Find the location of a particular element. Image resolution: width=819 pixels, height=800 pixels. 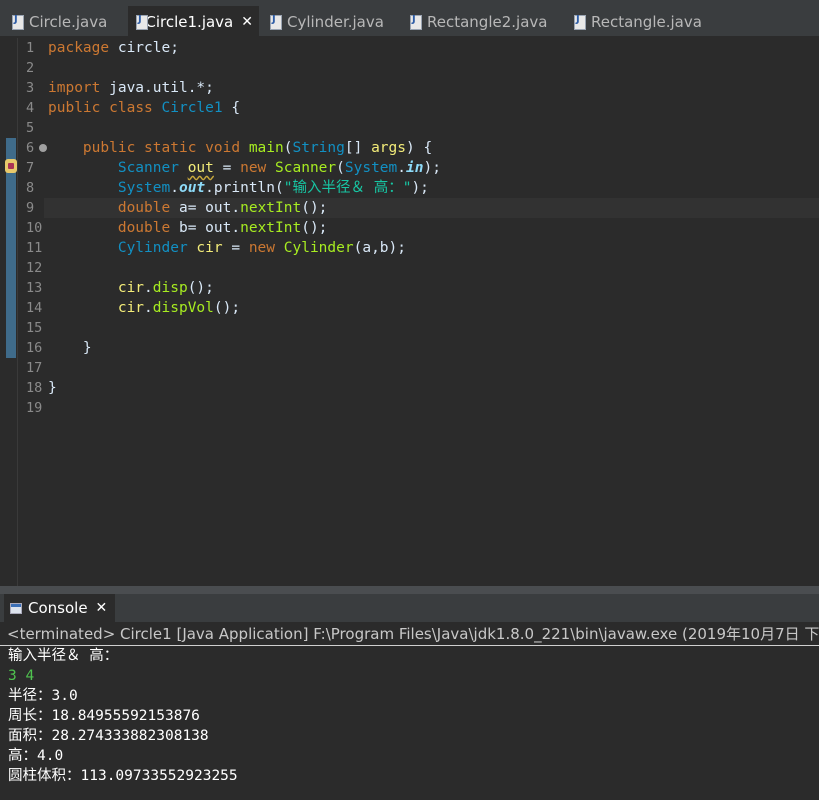

method-name: Scanner is located at coordinates (306, 168).